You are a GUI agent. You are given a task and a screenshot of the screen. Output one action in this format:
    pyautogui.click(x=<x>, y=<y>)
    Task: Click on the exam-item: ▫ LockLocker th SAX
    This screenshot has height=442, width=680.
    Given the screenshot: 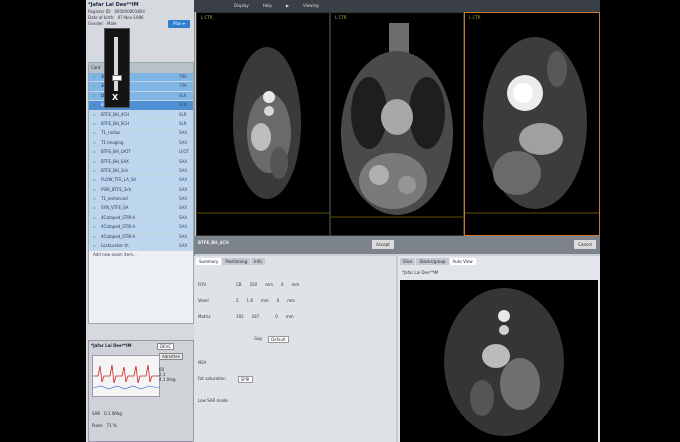 What is the action you would take?
    pyautogui.click(x=141, y=247)
    